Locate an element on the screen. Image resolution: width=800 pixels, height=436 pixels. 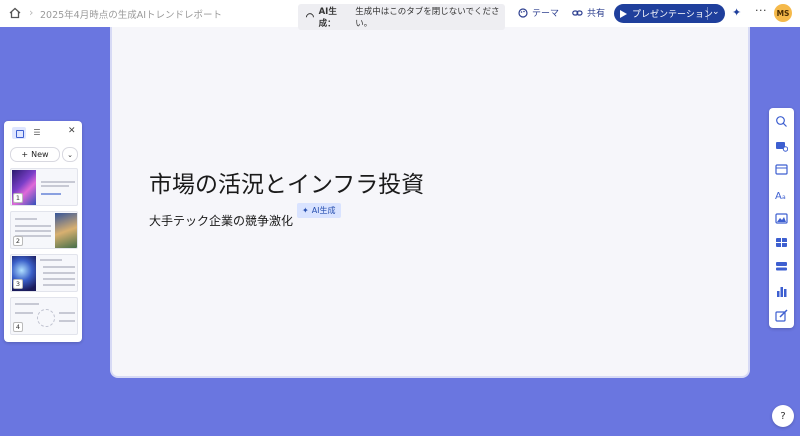
help-button: ? is located at coordinates (783, 416).